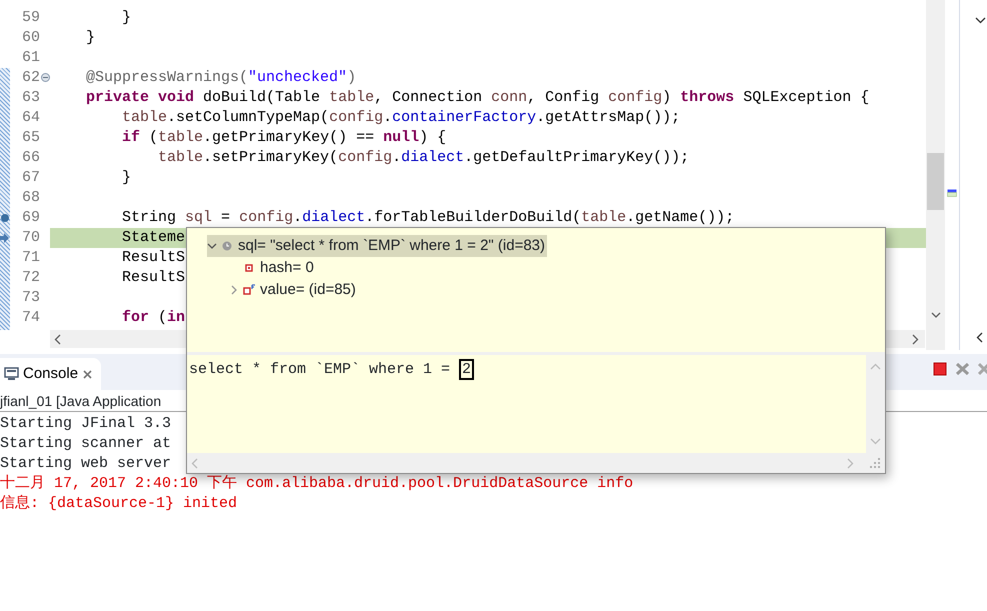  What do you see at coordinates (5, 218) in the screenshot?
I see `breakpoint-icon` at bounding box center [5, 218].